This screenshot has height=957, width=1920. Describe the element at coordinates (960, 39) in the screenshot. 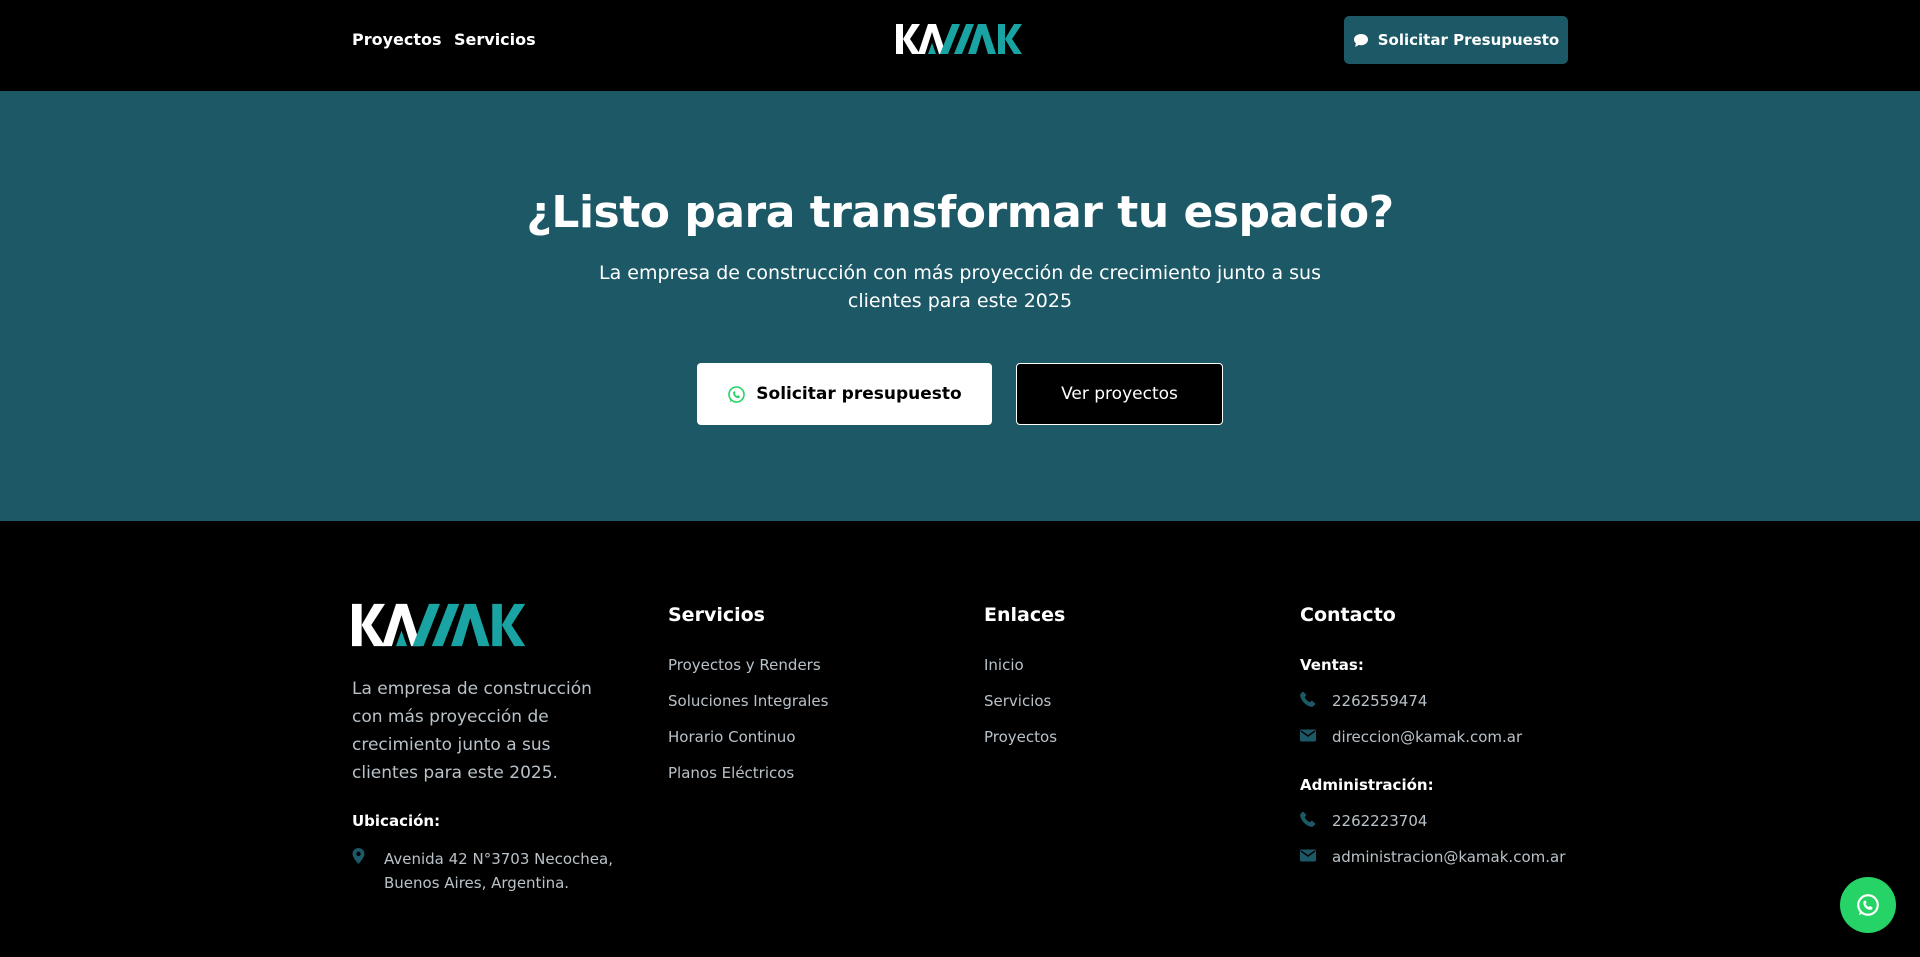

I see `kamak-logo` at that location.